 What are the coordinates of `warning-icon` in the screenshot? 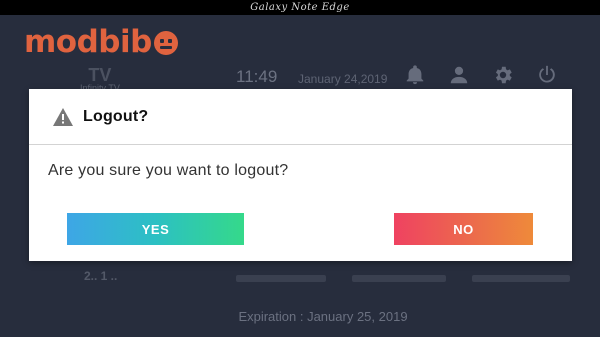 It's located at (63, 116).